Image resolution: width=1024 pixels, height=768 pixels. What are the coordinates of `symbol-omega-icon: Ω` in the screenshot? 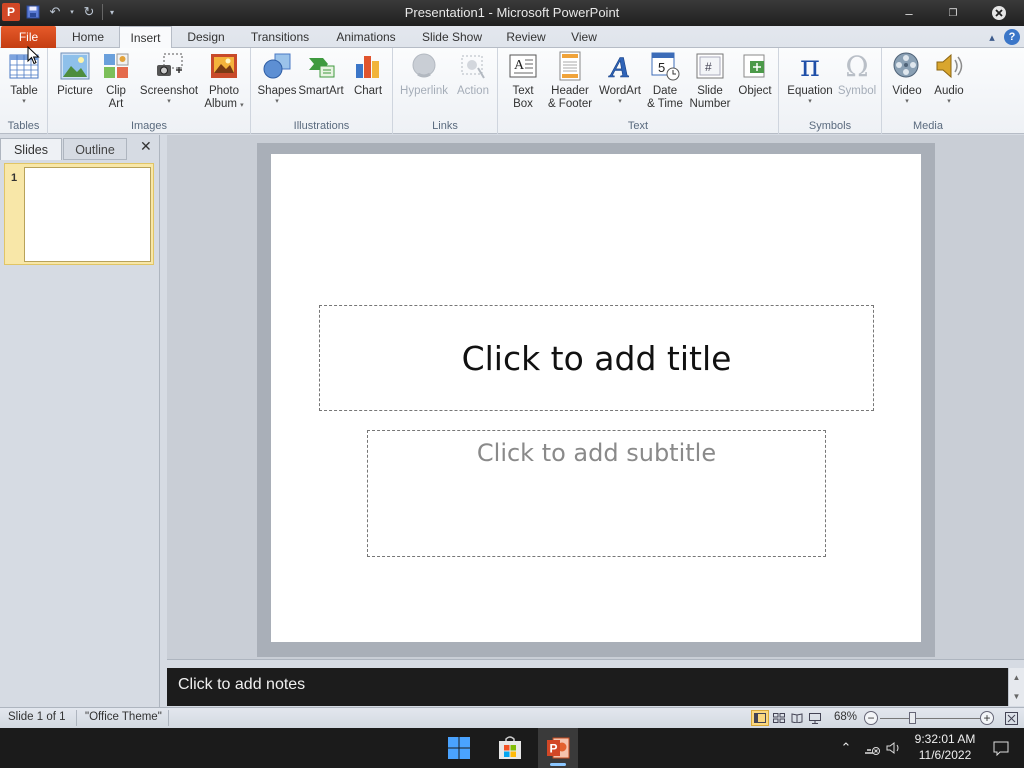 It's located at (857, 66).